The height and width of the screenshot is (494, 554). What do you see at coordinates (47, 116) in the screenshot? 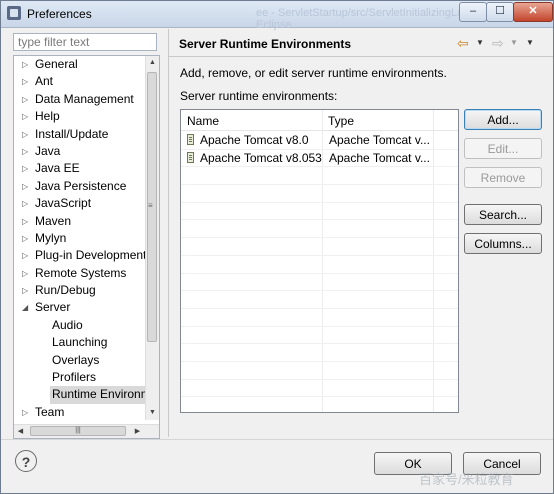
I see `tree-item-label: Help` at bounding box center [47, 116].